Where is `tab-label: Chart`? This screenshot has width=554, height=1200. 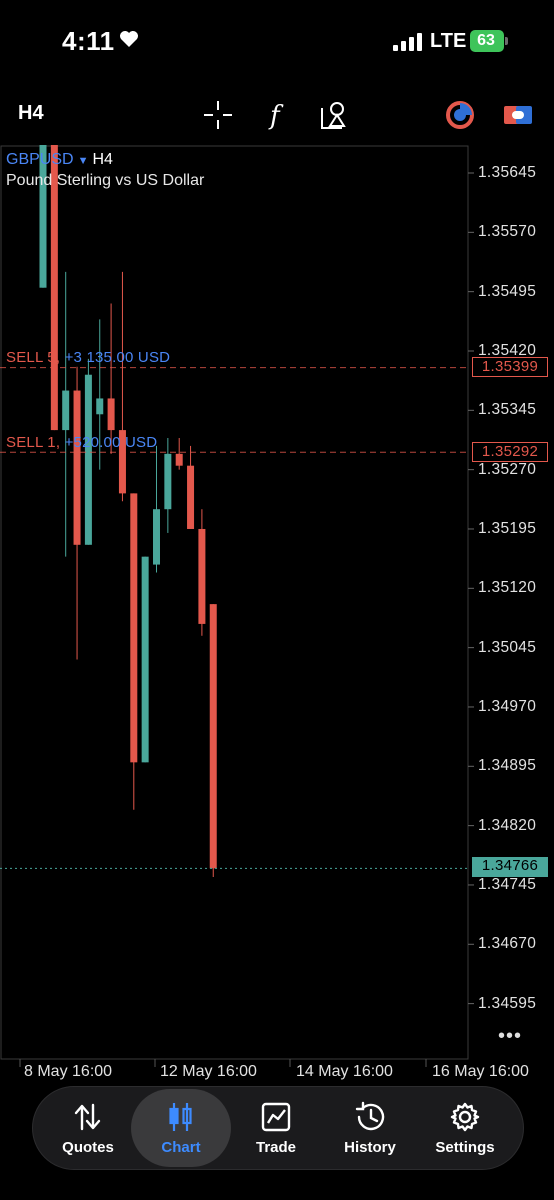 tab-label: Chart is located at coordinates (181, 1147).